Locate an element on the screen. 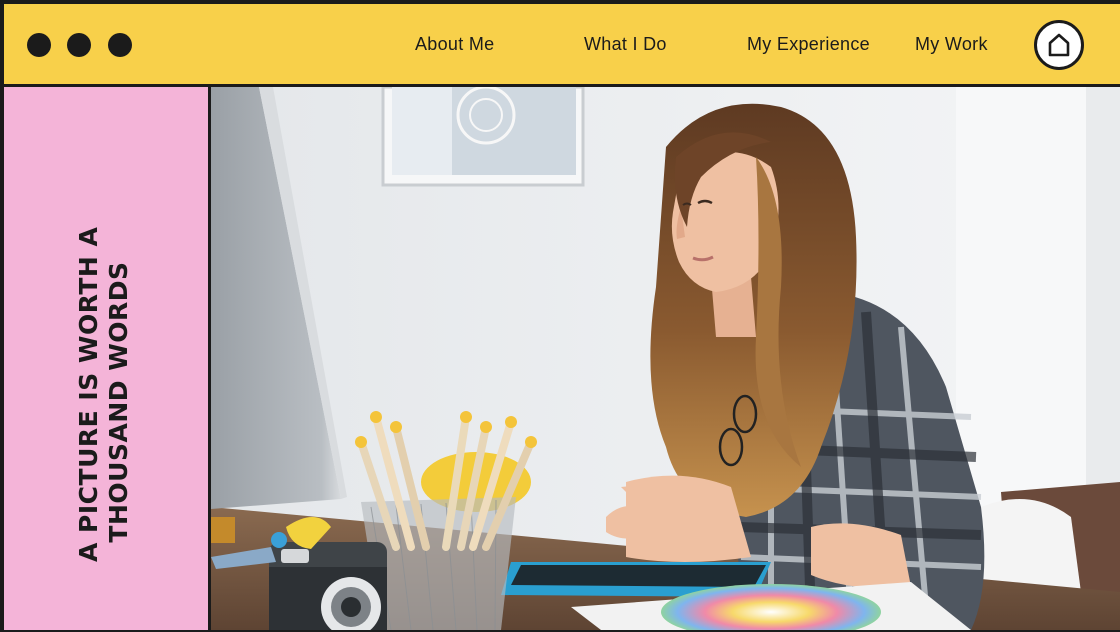 This screenshot has width=1120, height=632. sidebar-tagline: A PICTURE IS WORTH A THOUSAND WORDS is located at coordinates (104, 394).